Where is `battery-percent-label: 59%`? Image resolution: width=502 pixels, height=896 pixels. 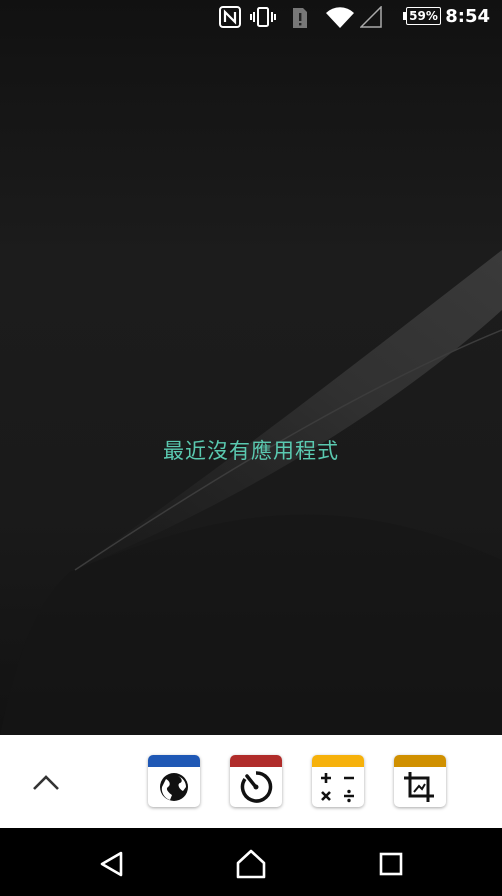
battery-percent-label: 59% is located at coordinates (423, 16).